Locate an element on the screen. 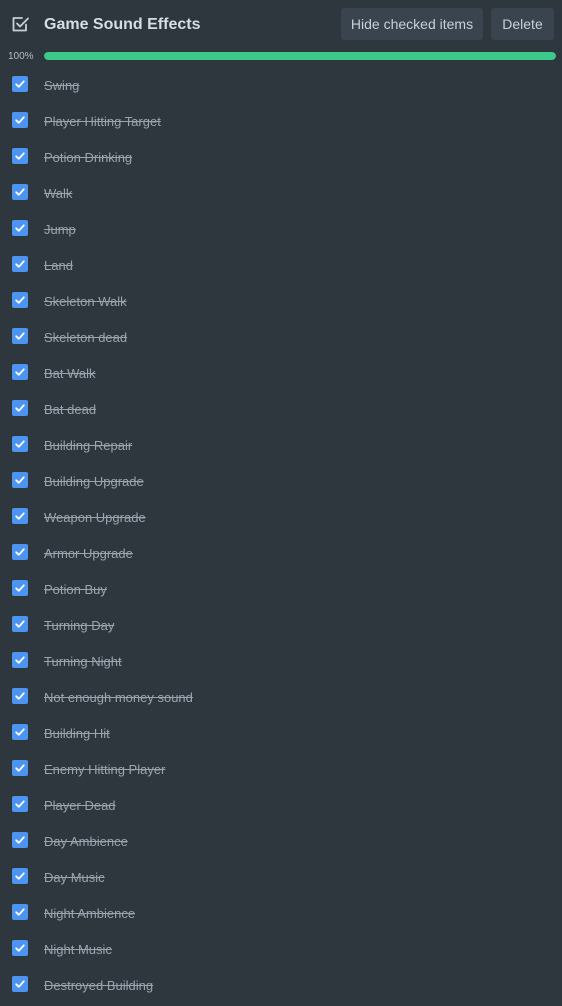 Image resolution: width=562 pixels, height=1006 pixels. checklist-item: Turning Night is located at coordinates (281, 662).